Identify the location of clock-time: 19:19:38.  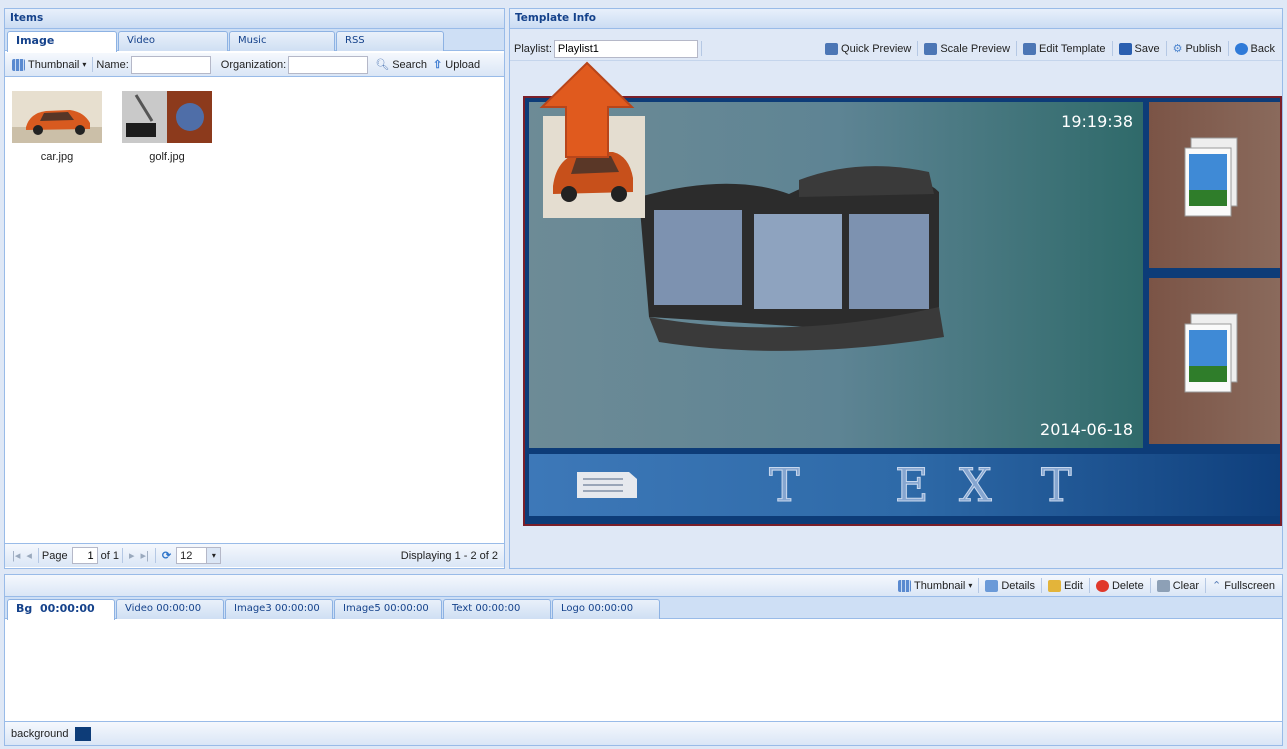
(1097, 121).